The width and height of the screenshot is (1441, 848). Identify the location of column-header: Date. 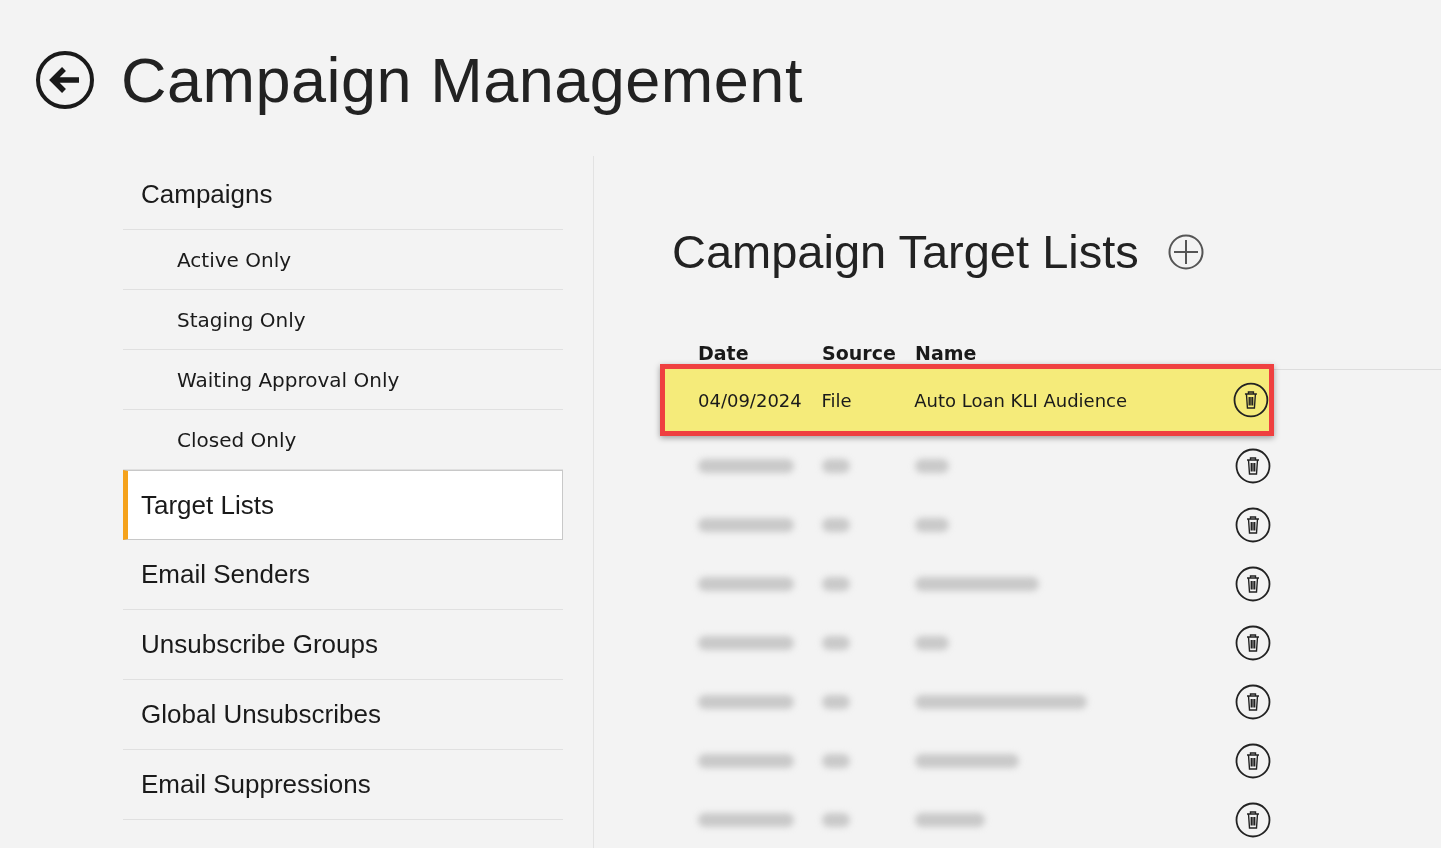
(724, 353).